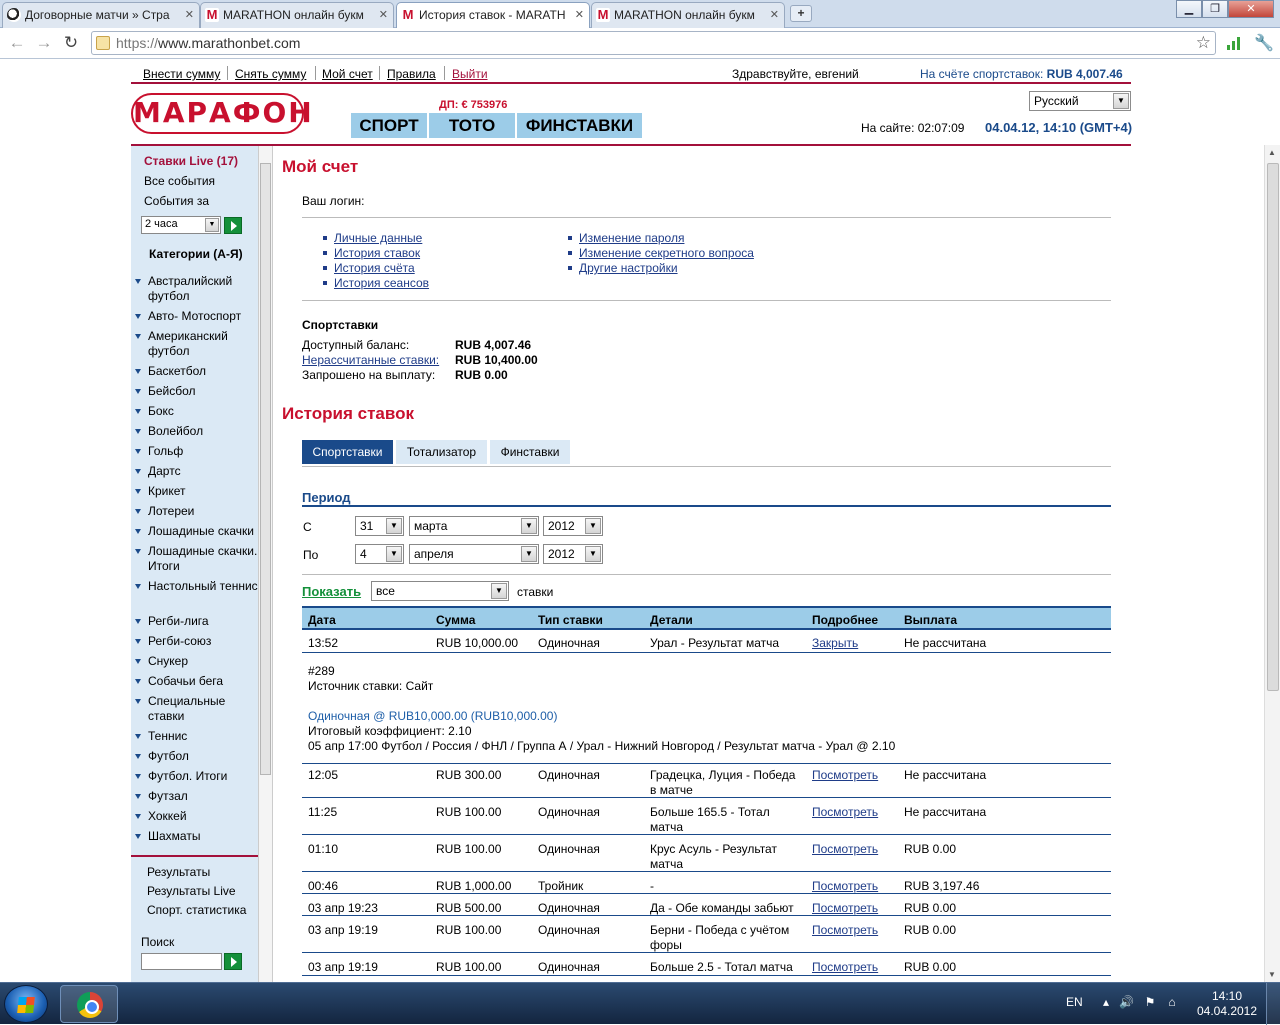 The height and width of the screenshot is (1025, 1280). Describe the element at coordinates (191, 891) in the screenshot. I see `live-results-link: Результаты Live` at that location.